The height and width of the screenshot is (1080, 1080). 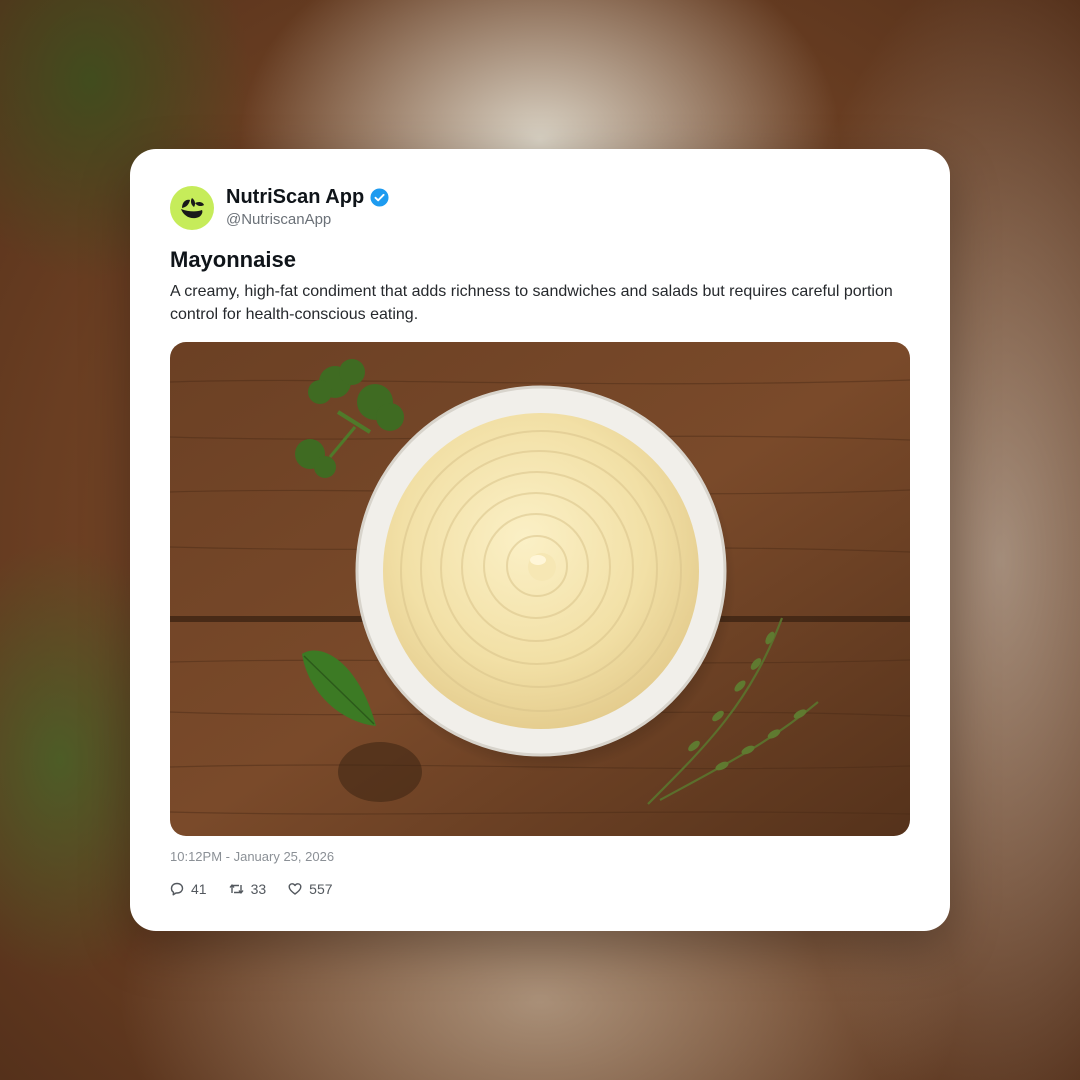 I want to click on post-actions: 41 33 557, so click(x=262, y=889).